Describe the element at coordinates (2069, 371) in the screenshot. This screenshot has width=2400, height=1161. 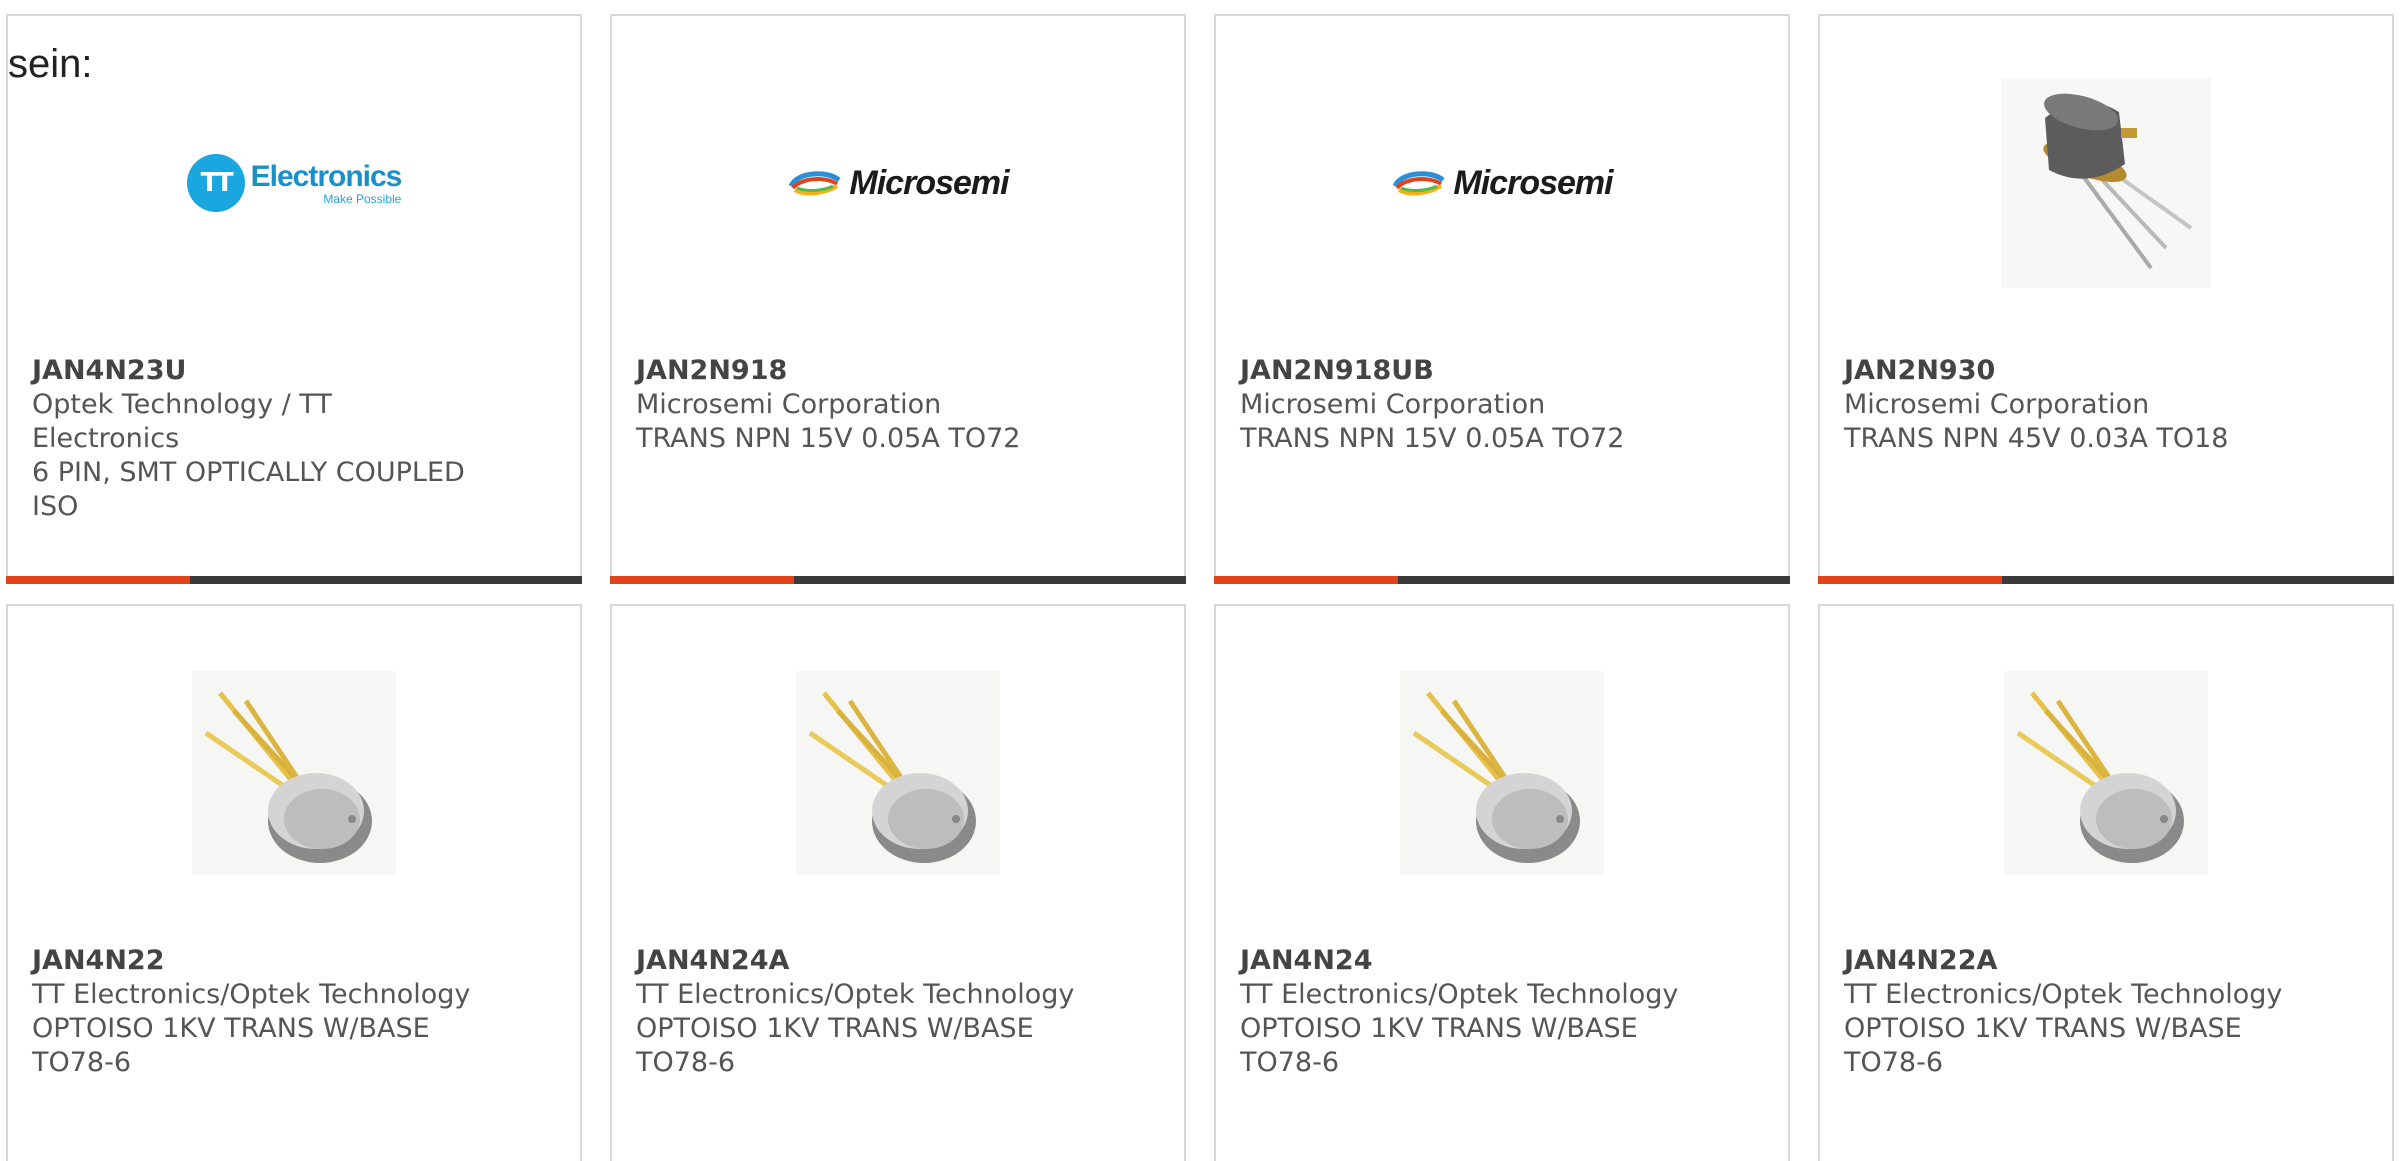
I see `part-number: JAN2N930` at that location.